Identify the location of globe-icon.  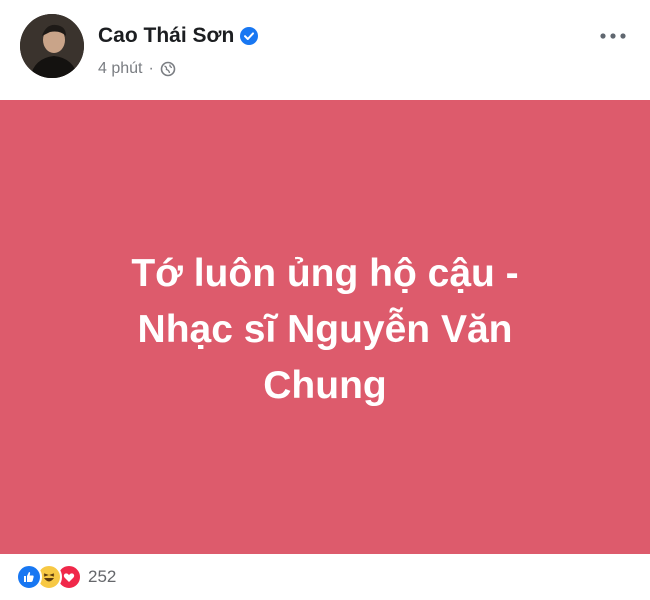
(168, 69).